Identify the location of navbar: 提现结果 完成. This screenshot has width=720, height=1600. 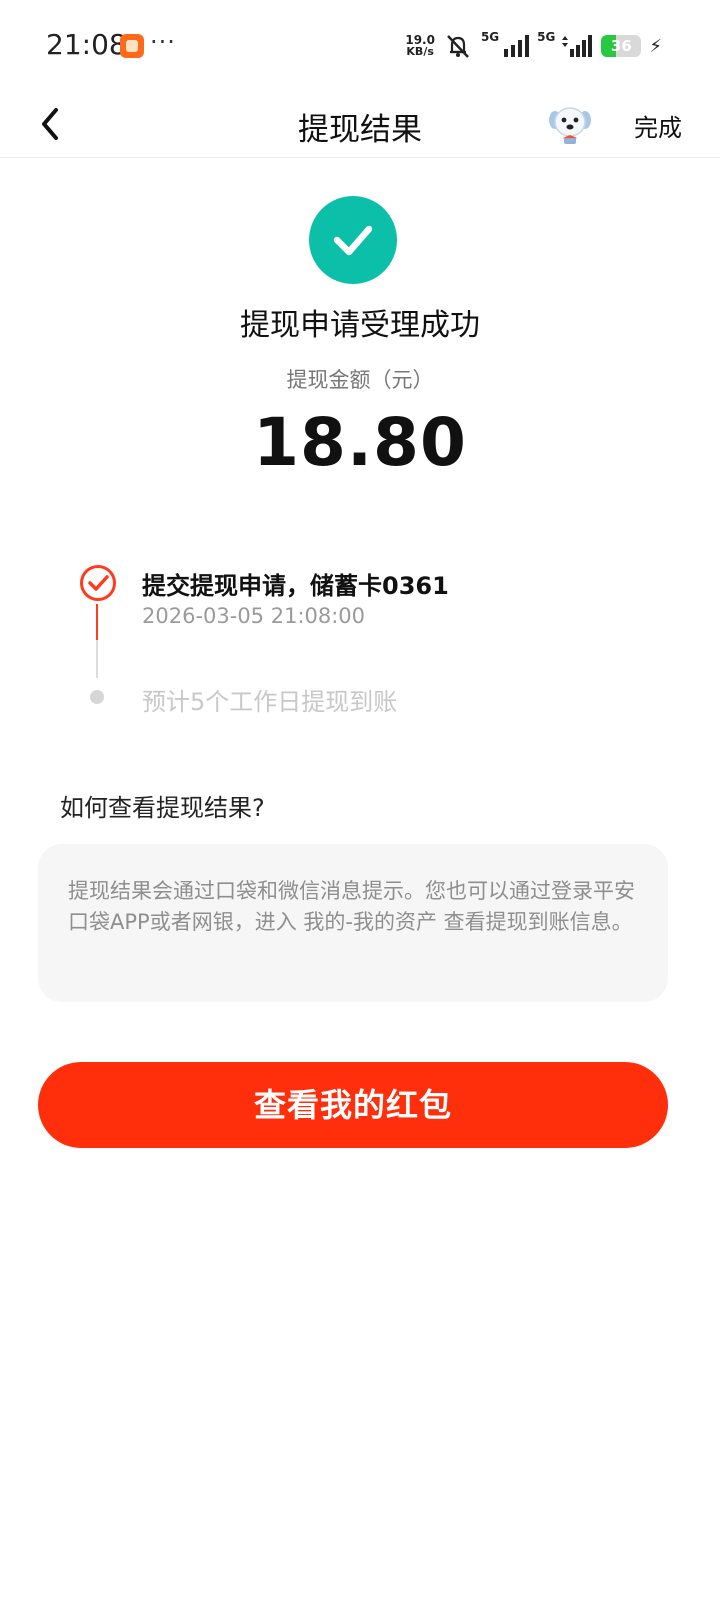
(360, 125).